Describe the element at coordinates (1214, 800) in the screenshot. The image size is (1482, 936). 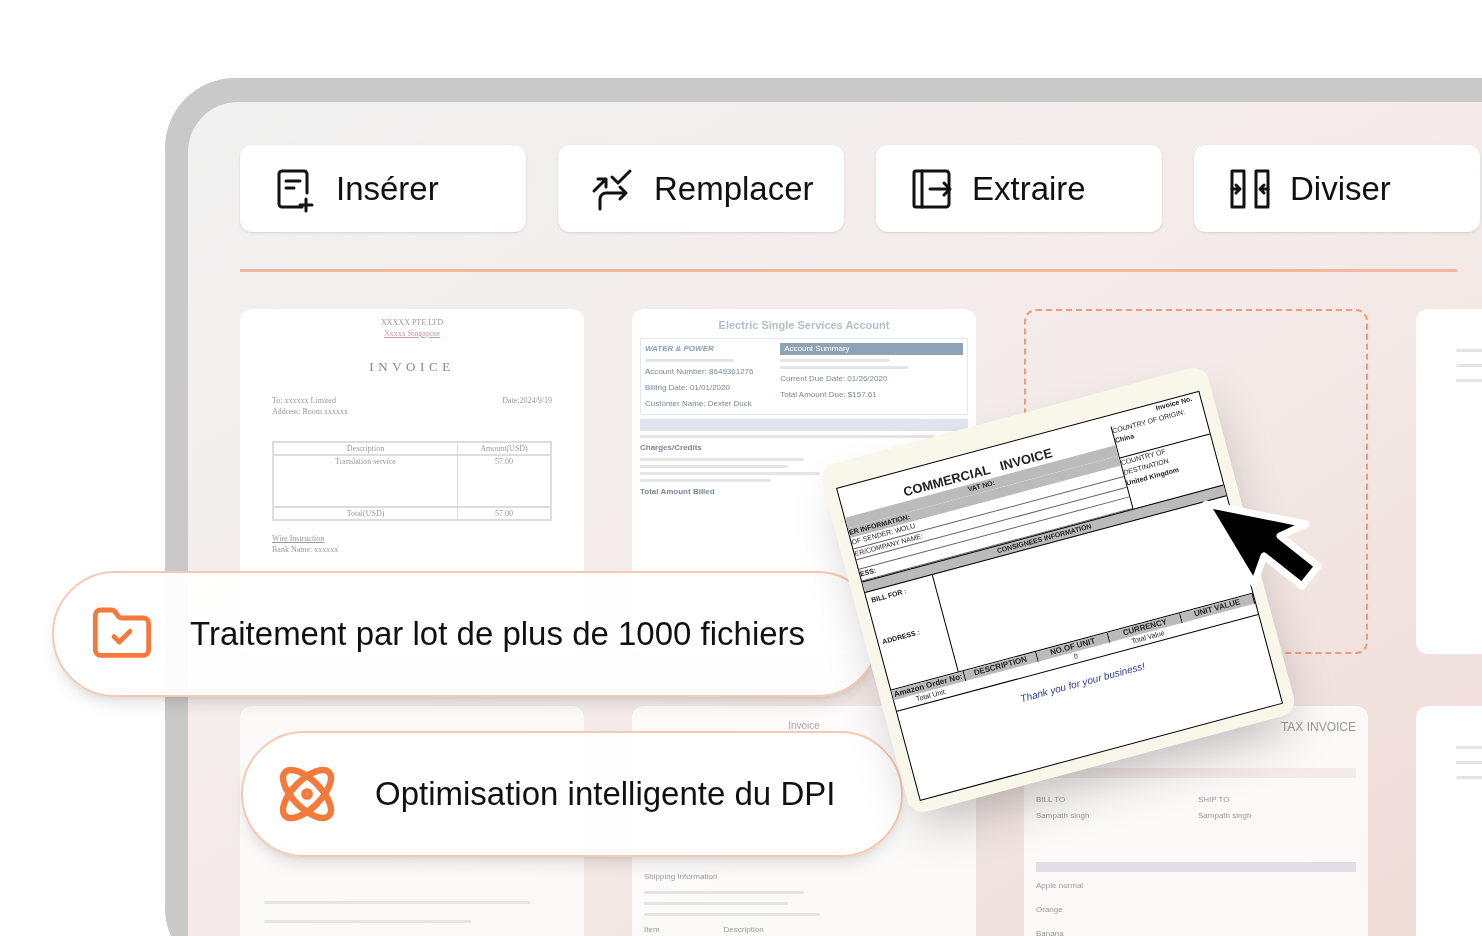
I see `document-text: SHIP TO` at that location.